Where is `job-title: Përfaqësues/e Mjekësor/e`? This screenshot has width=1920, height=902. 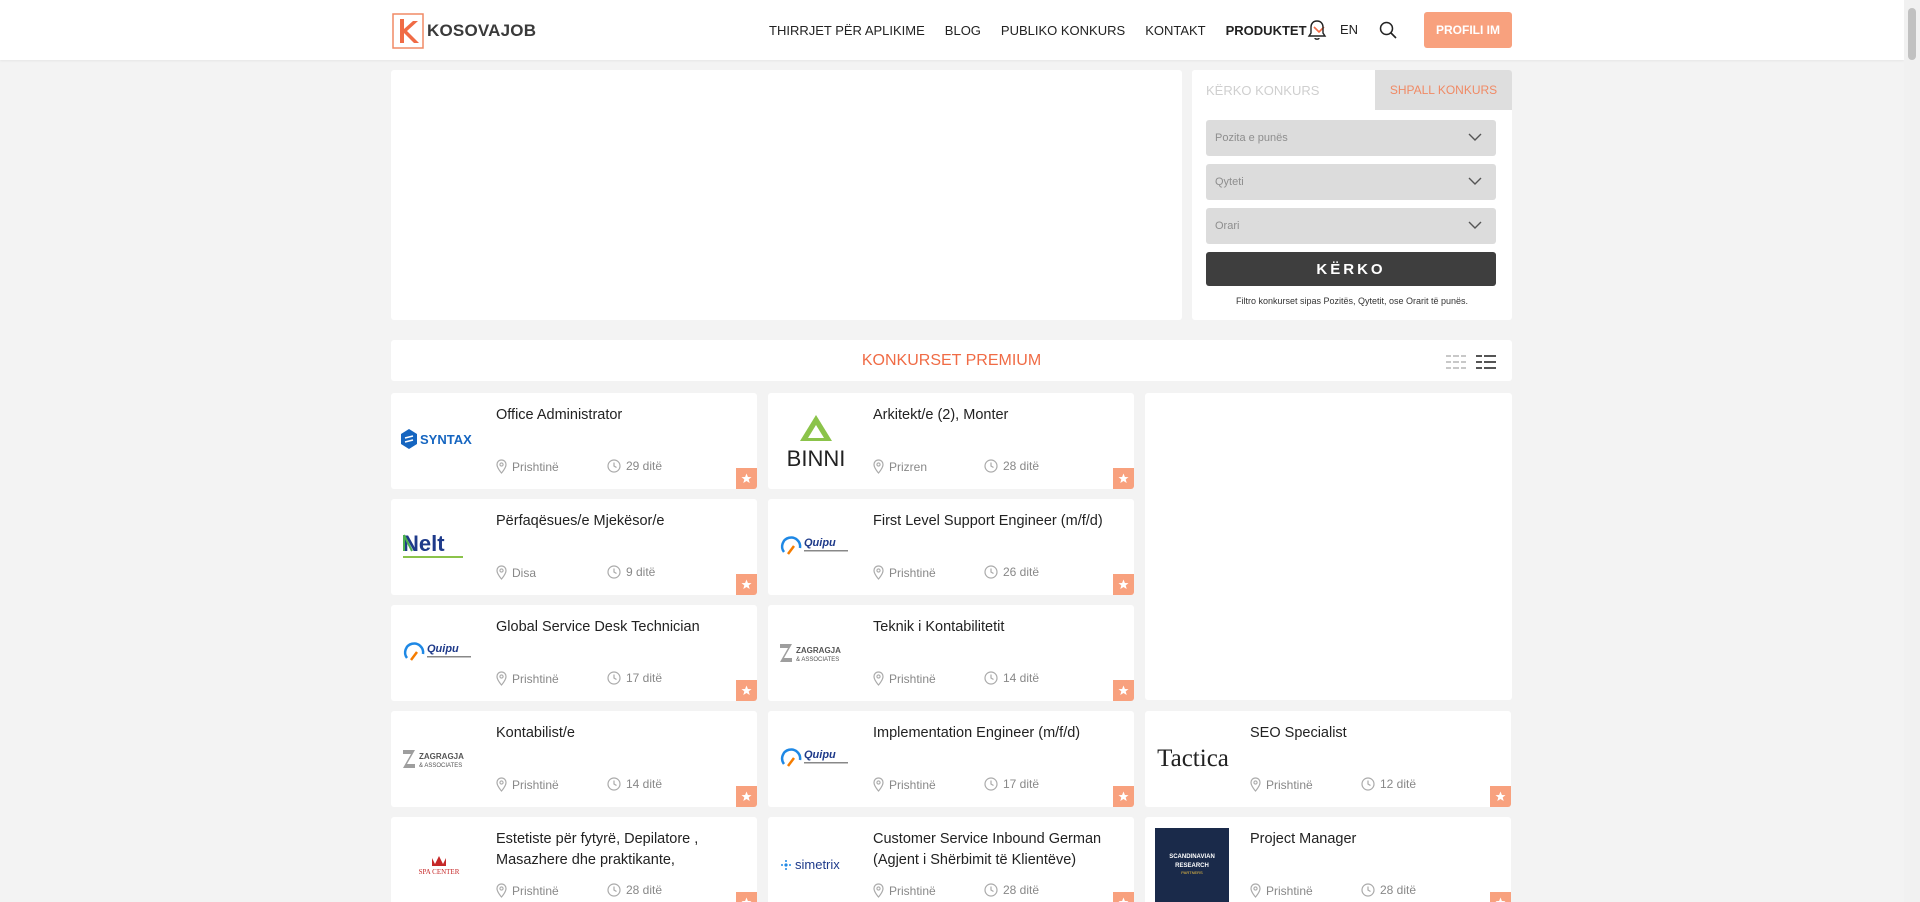
job-title: Përfaqësues/e Mjekësor/e is located at coordinates (621, 521).